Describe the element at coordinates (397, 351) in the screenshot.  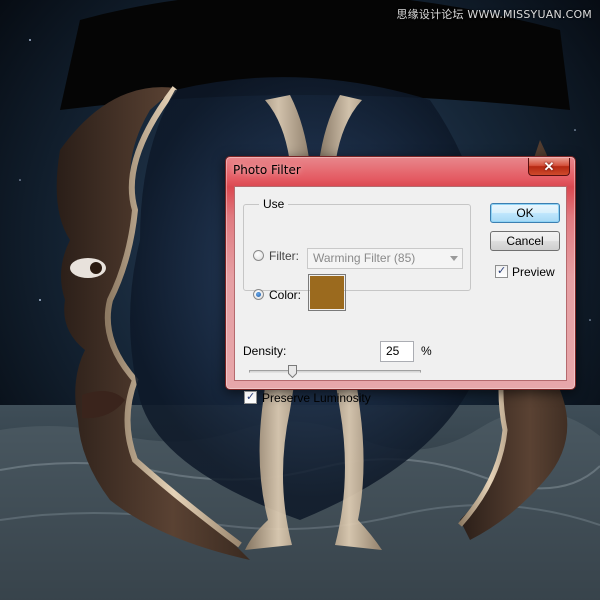
I see `density-input: 25` at that location.